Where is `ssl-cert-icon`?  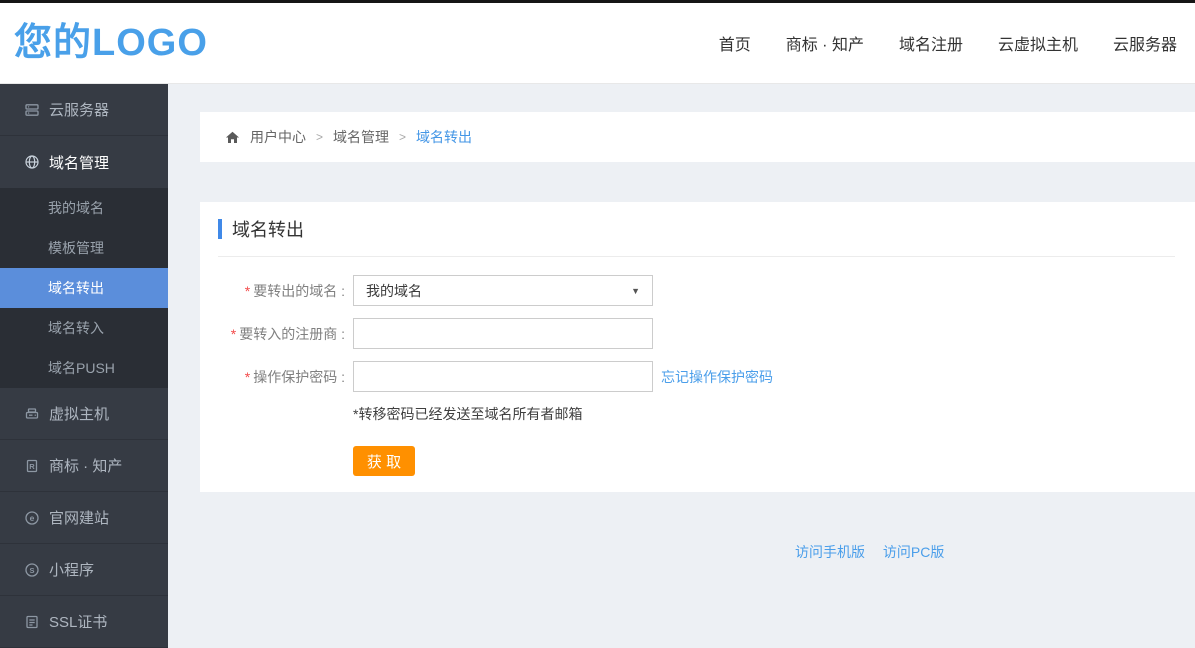
ssl-cert-icon is located at coordinates (32, 622).